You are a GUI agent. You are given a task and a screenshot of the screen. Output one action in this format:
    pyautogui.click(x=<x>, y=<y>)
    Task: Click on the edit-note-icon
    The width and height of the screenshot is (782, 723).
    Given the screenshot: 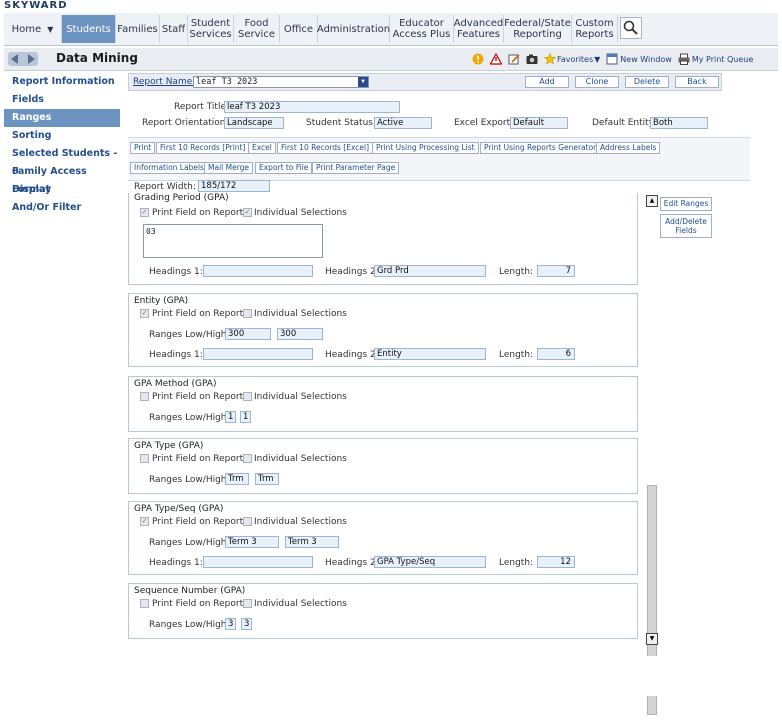 What is the action you would take?
    pyautogui.click(x=514, y=59)
    